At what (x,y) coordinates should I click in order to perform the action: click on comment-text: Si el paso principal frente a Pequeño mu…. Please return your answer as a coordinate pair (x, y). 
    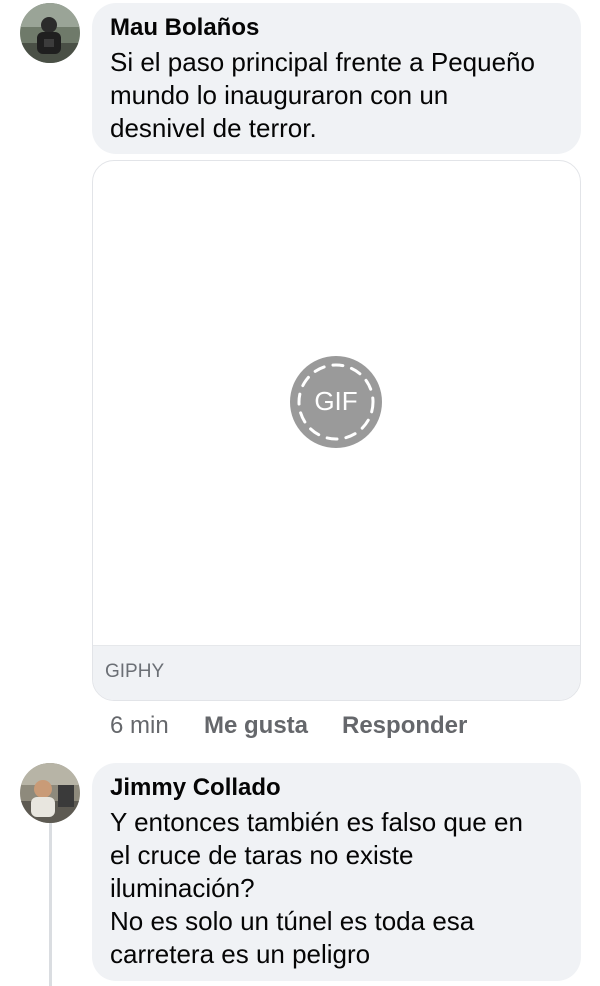
    Looking at the image, I should click on (322, 95).